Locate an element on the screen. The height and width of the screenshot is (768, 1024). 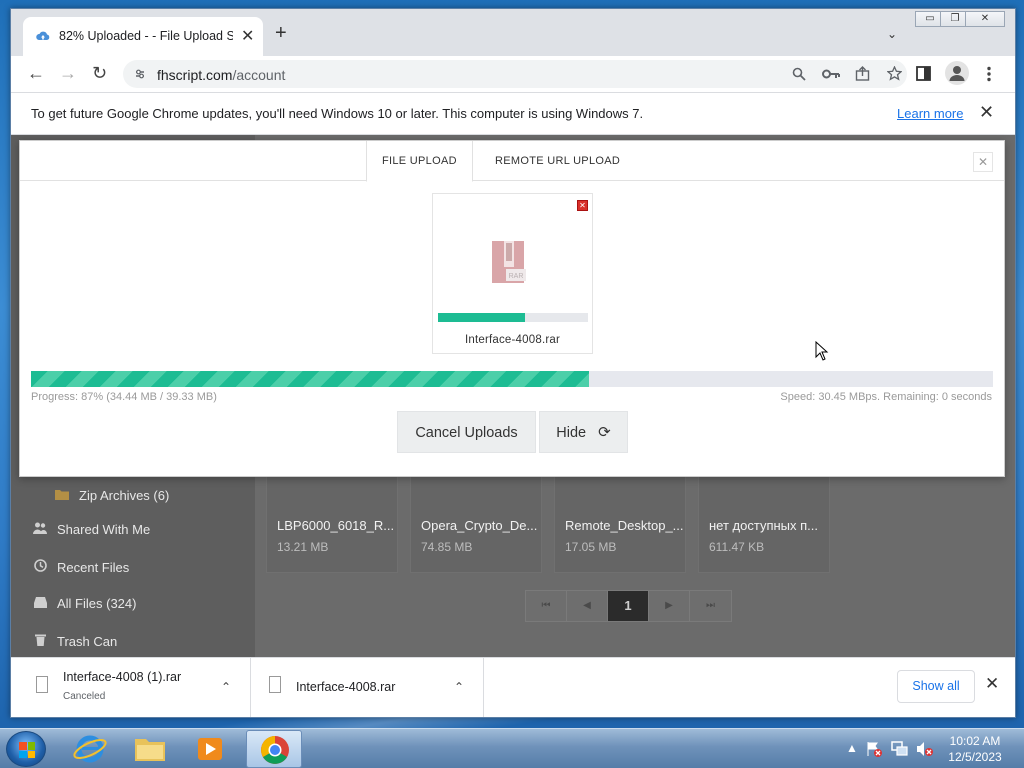
hide-button: Hide ⟳ is located at coordinates (583, 432).